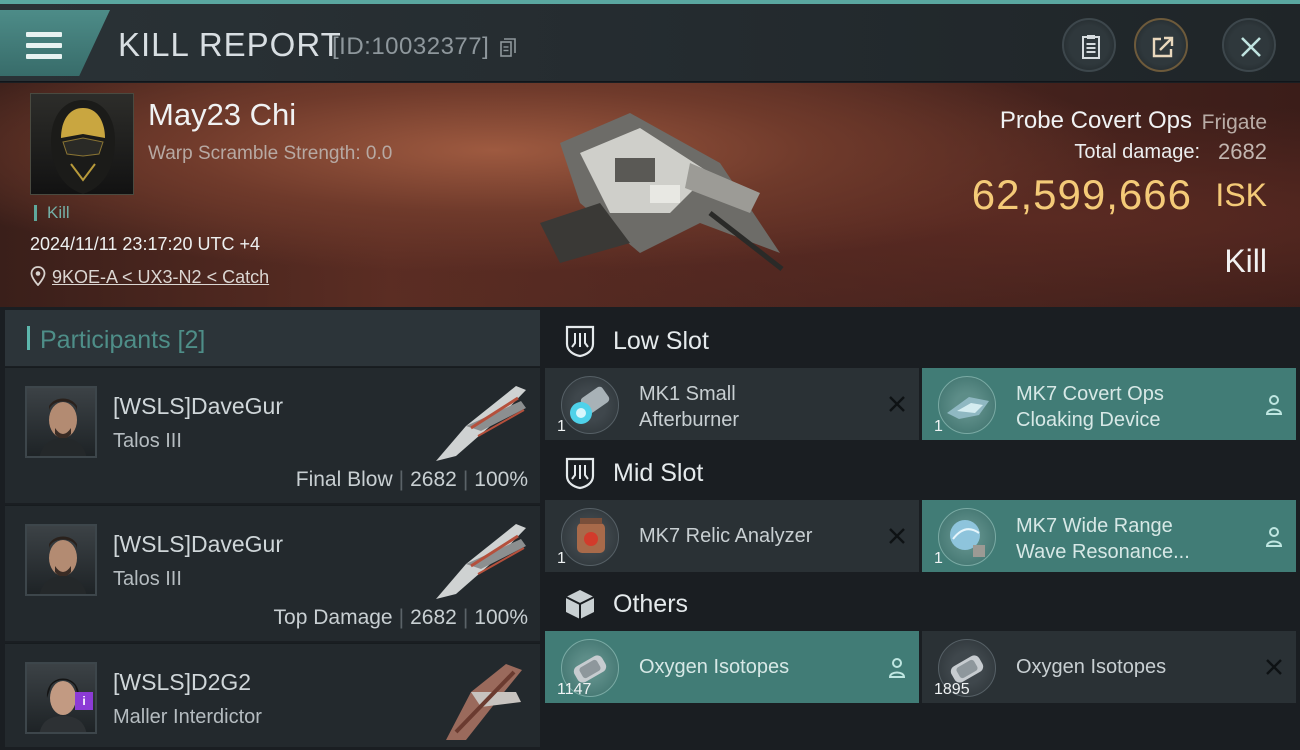  I want to click on fitting-item: 1 MK7 Relic Analyzer, so click(732, 536).